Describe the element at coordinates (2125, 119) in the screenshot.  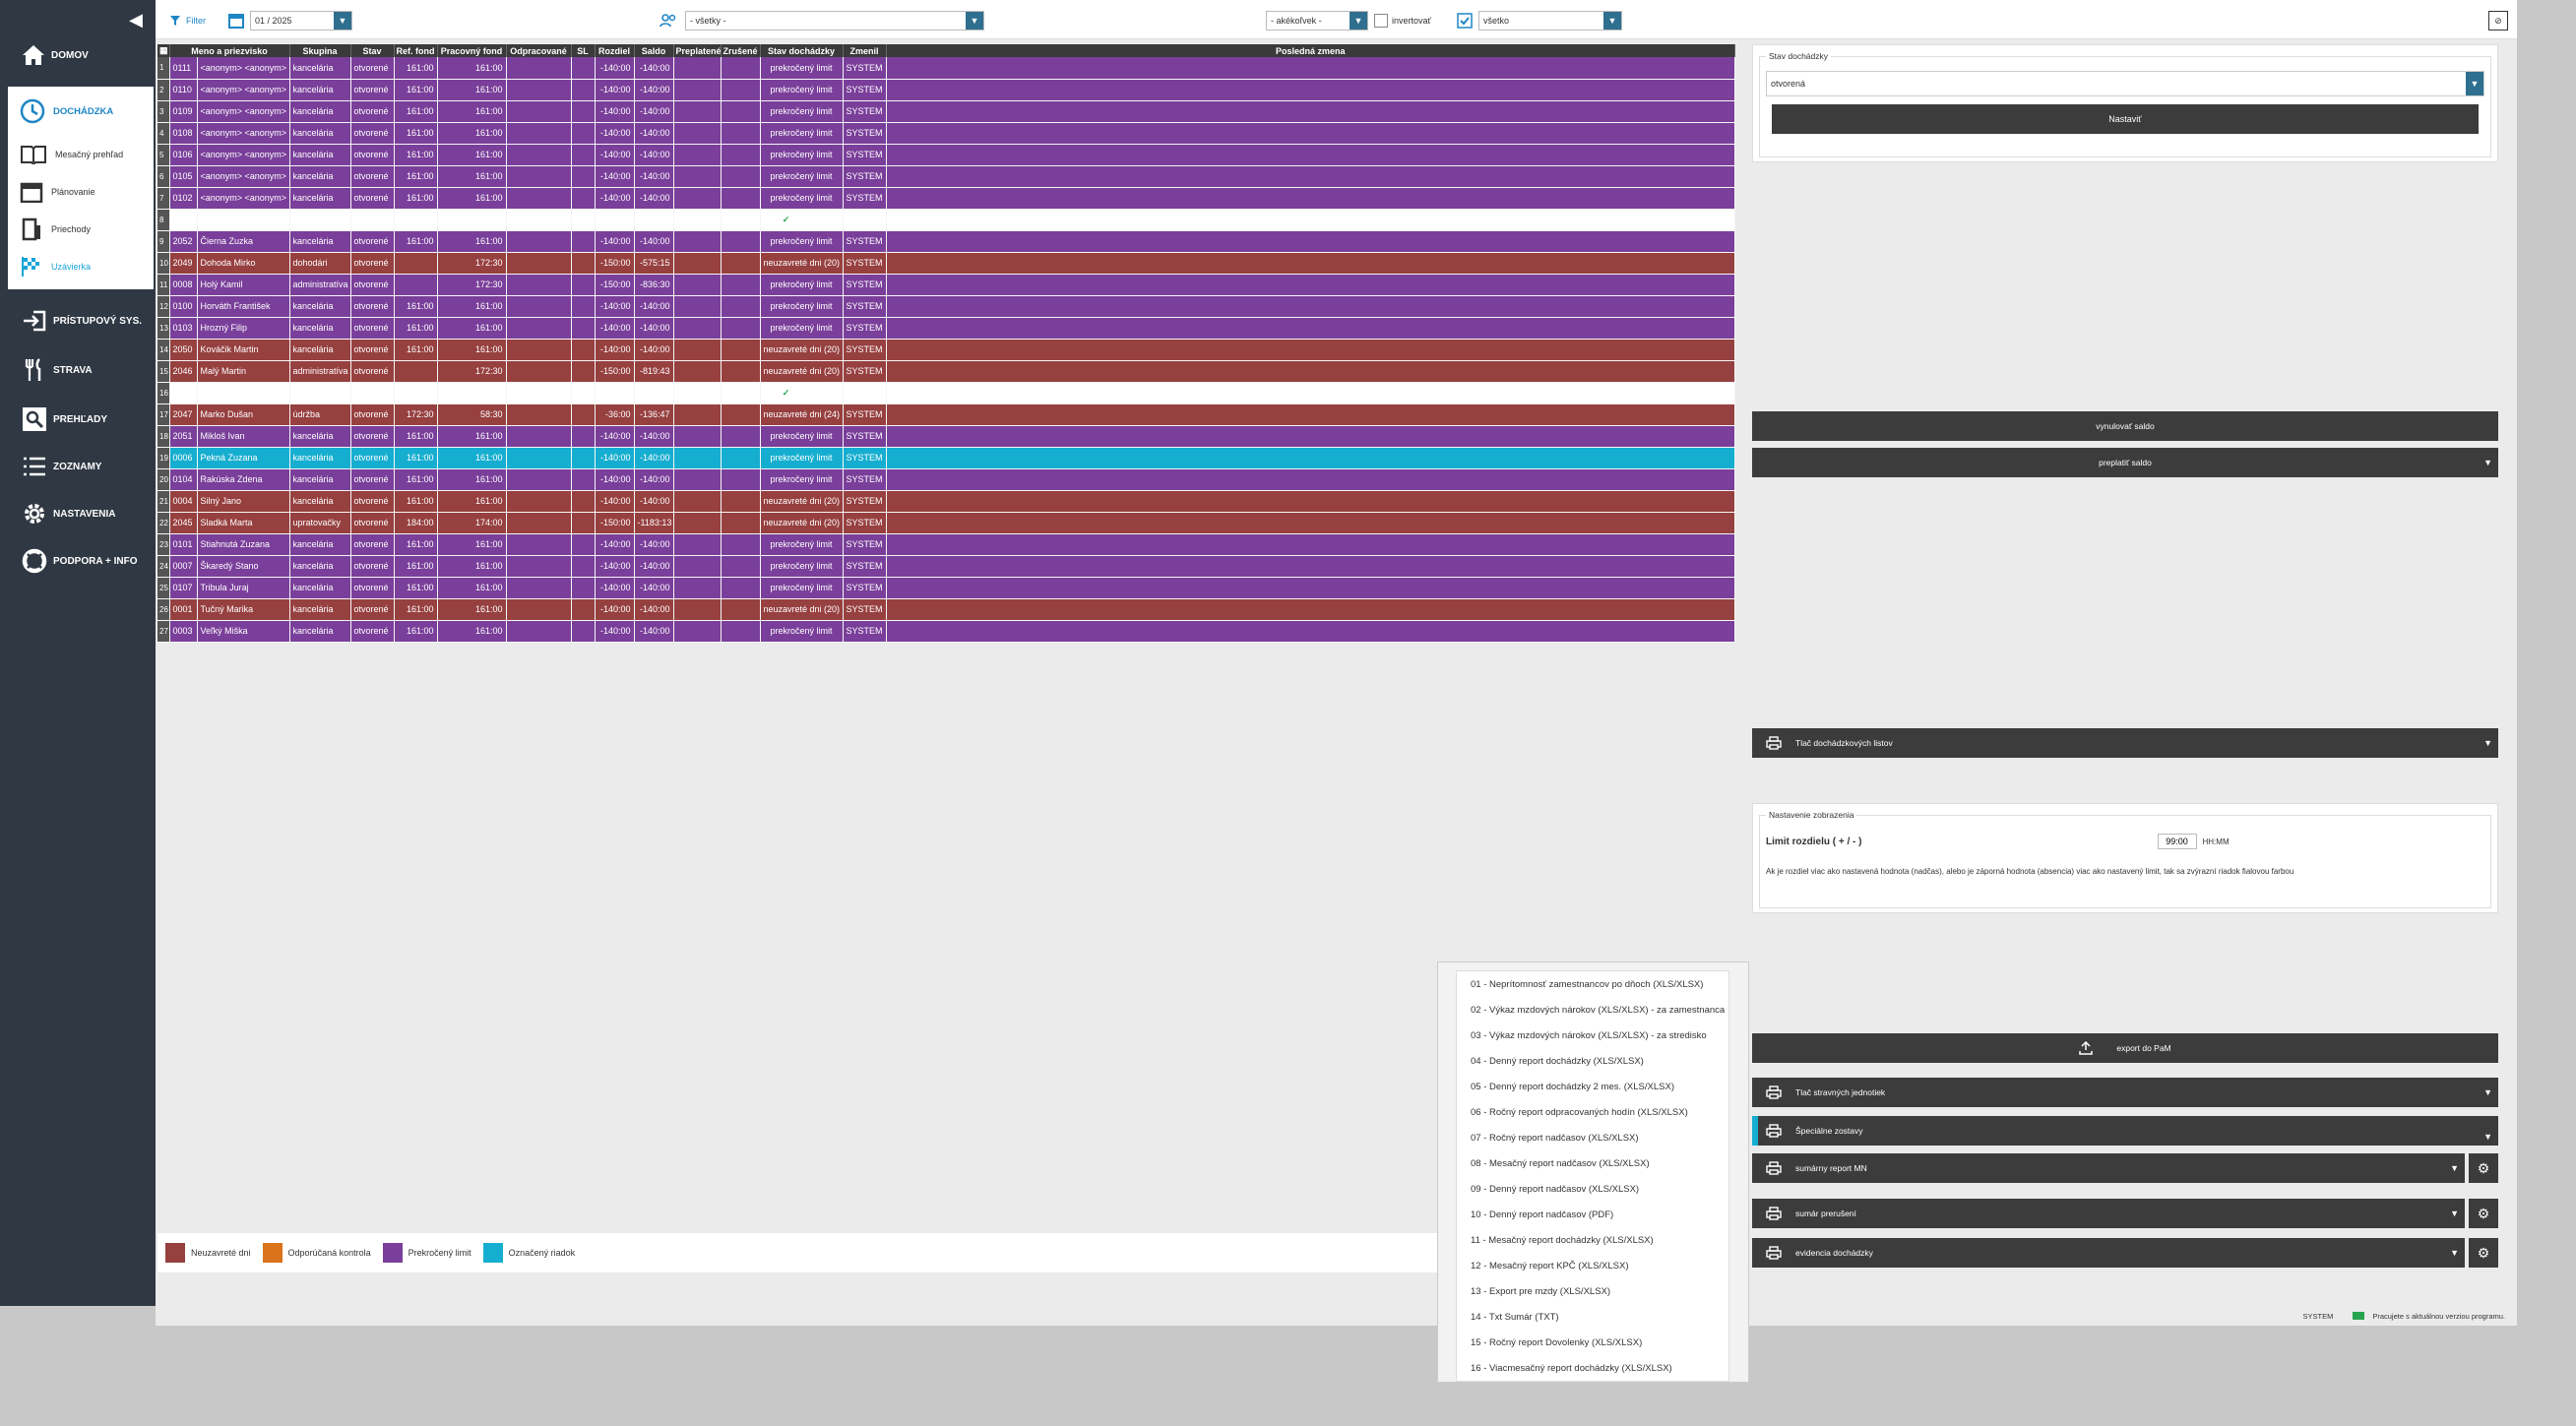
I see `set-state-button: Nastaviť` at that location.